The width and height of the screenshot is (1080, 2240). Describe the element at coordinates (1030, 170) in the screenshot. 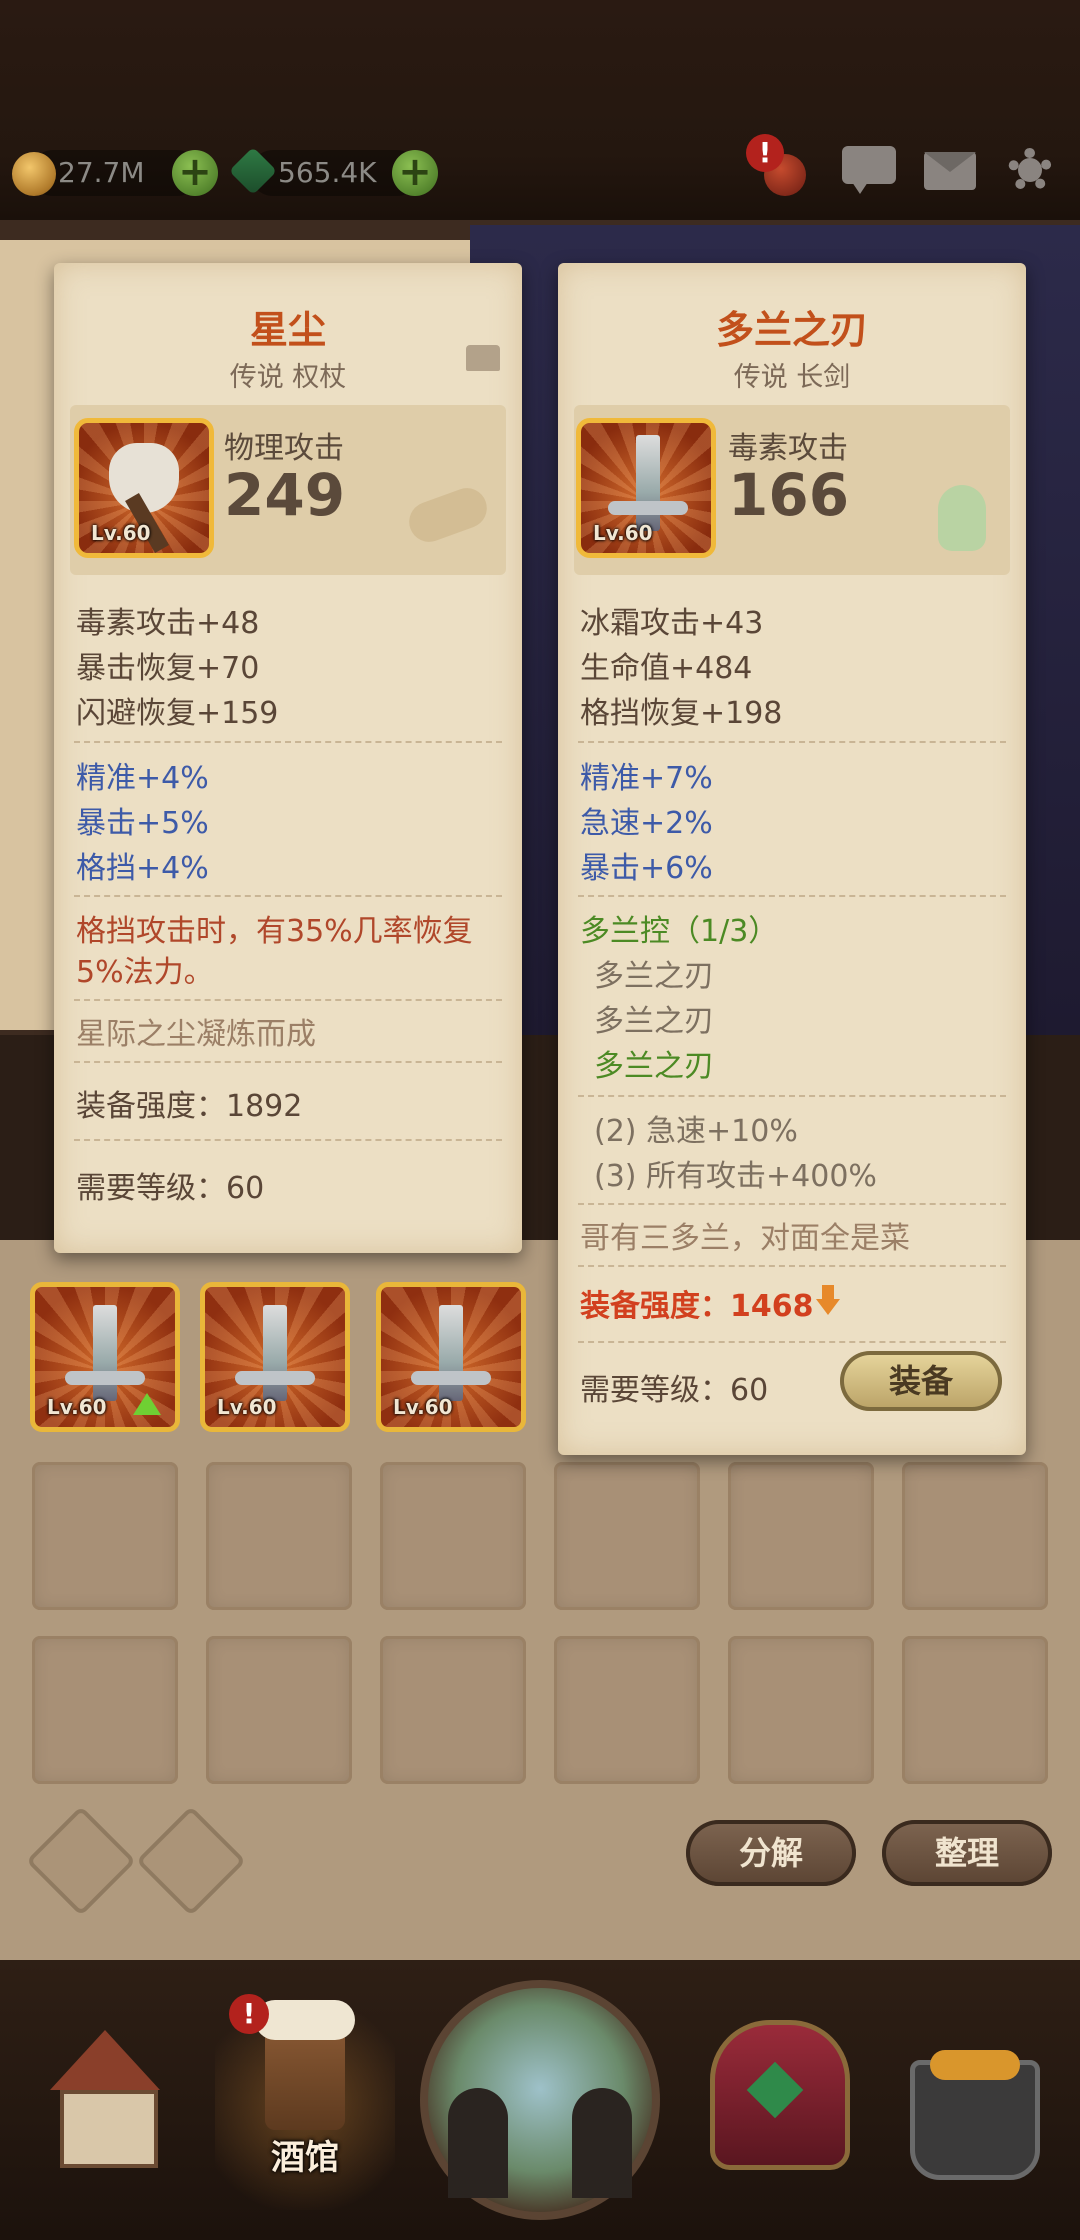

I see `gear-icon` at that location.